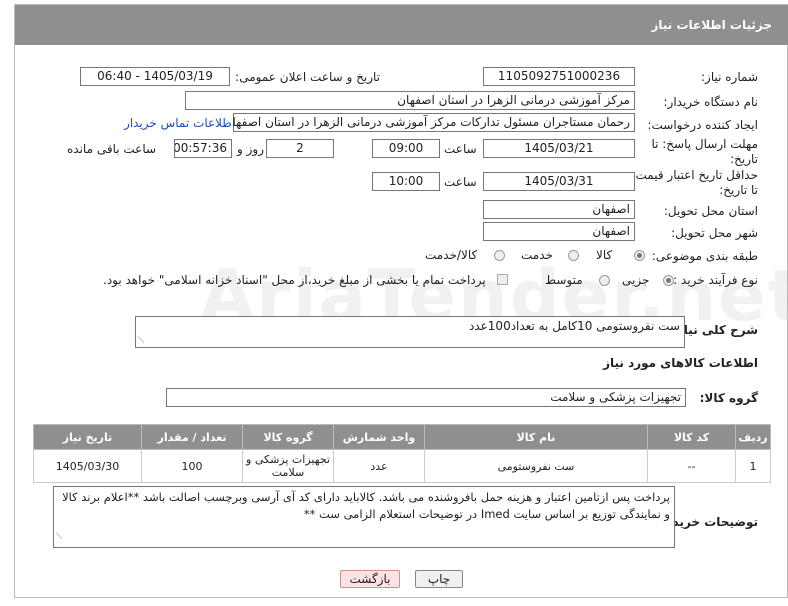 The height and width of the screenshot is (606, 788). I want to click on goods-group-field: تجهیزات پزشکی و سلامت, so click(426, 397).